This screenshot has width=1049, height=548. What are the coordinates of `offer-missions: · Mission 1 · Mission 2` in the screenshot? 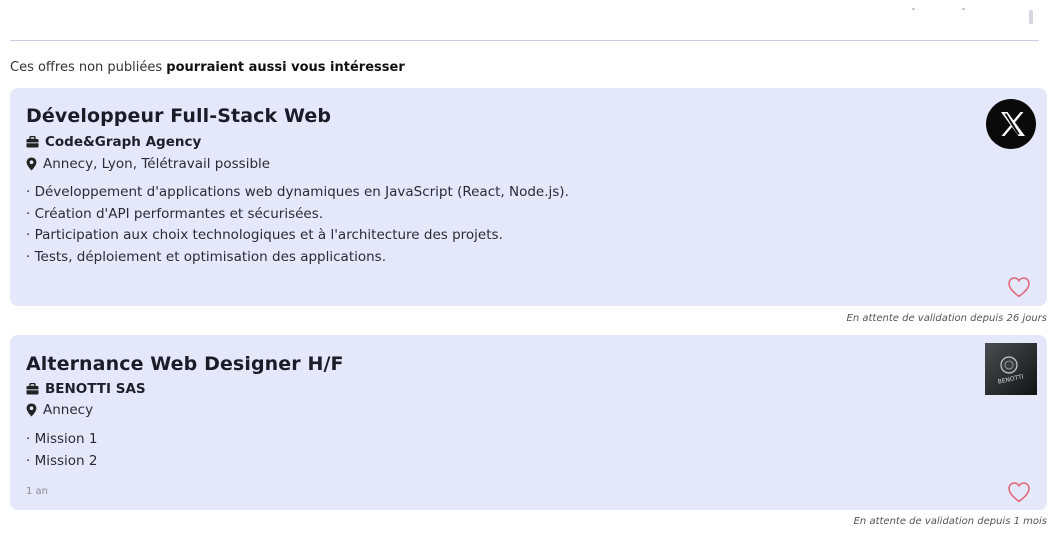 It's located at (62, 450).